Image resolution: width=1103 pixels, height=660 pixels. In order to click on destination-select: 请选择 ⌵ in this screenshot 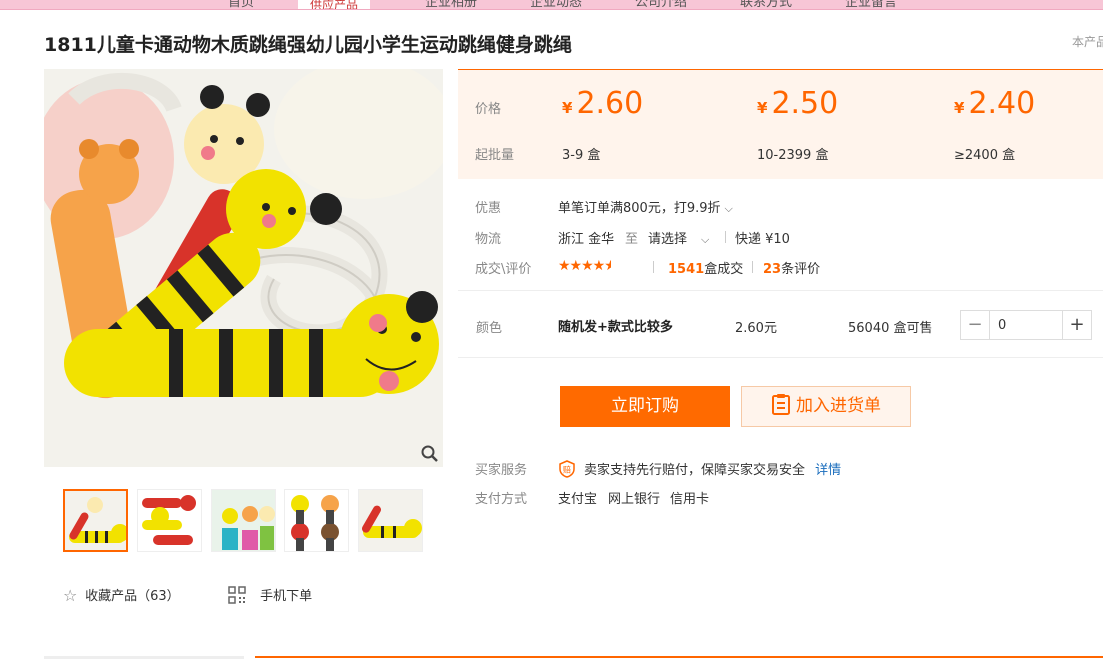, I will do `click(678, 237)`.